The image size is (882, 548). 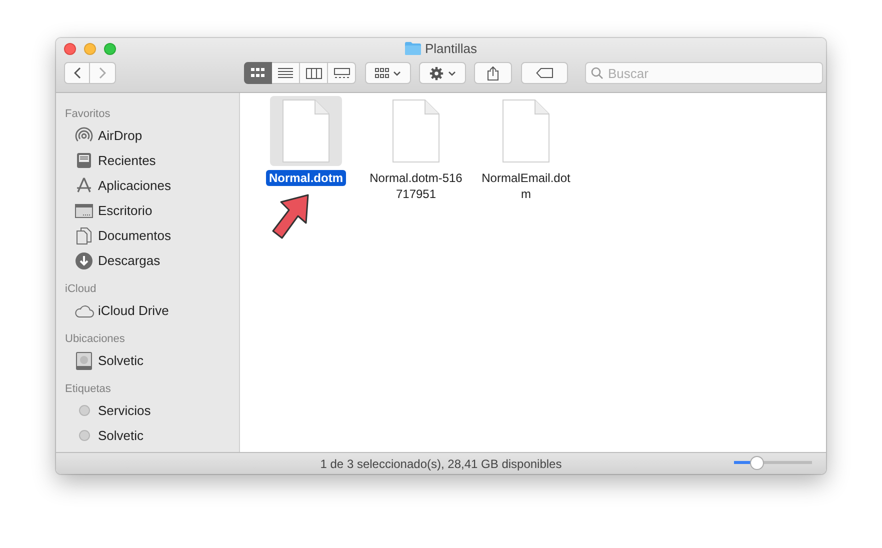 I want to click on sidebar-item: Descargas, so click(x=112, y=260).